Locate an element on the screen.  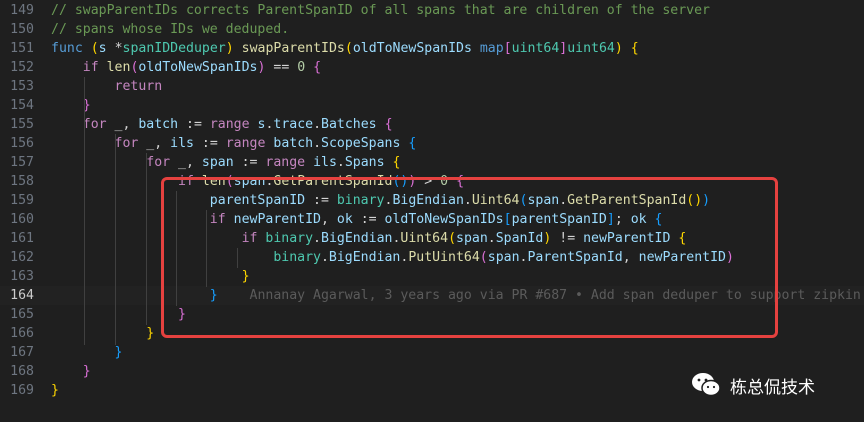
indent-guide is located at coordinates (146, 239).